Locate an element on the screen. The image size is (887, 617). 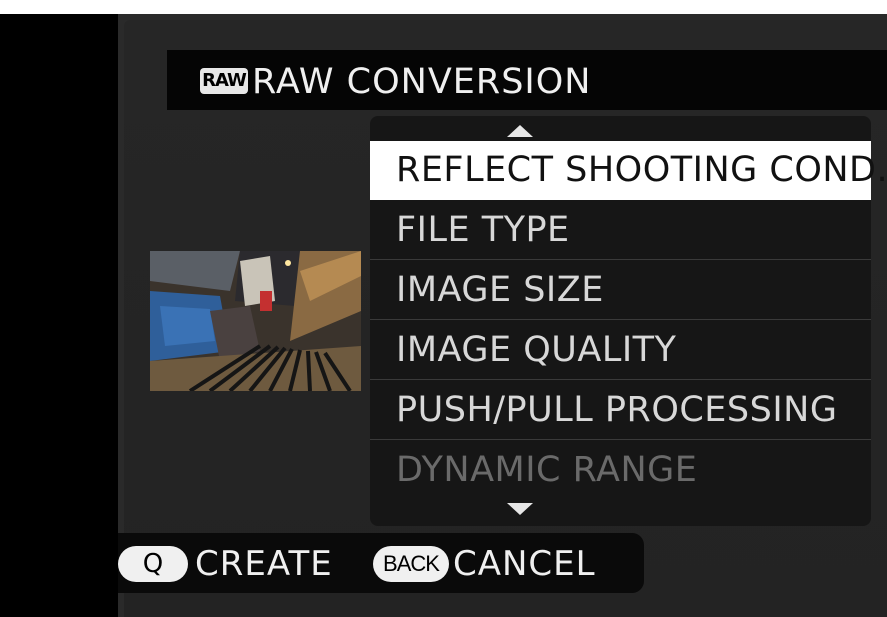
photo-preview is located at coordinates (255, 321).